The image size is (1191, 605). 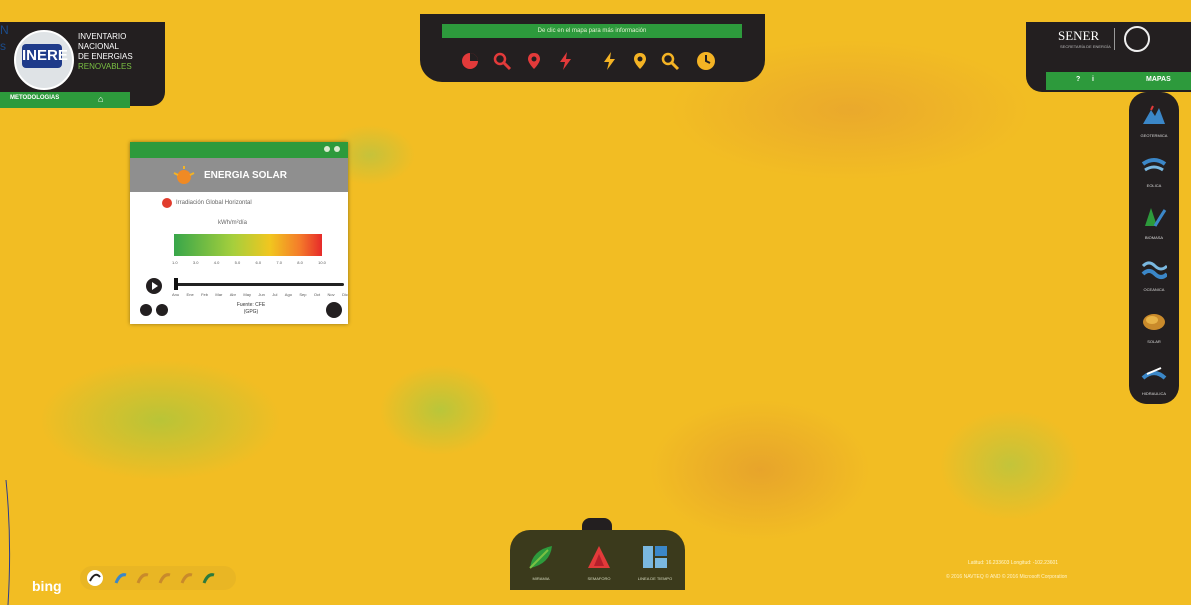 What do you see at coordinates (1156, 217) in the screenshot?
I see `biomass-icon` at bounding box center [1156, 217].